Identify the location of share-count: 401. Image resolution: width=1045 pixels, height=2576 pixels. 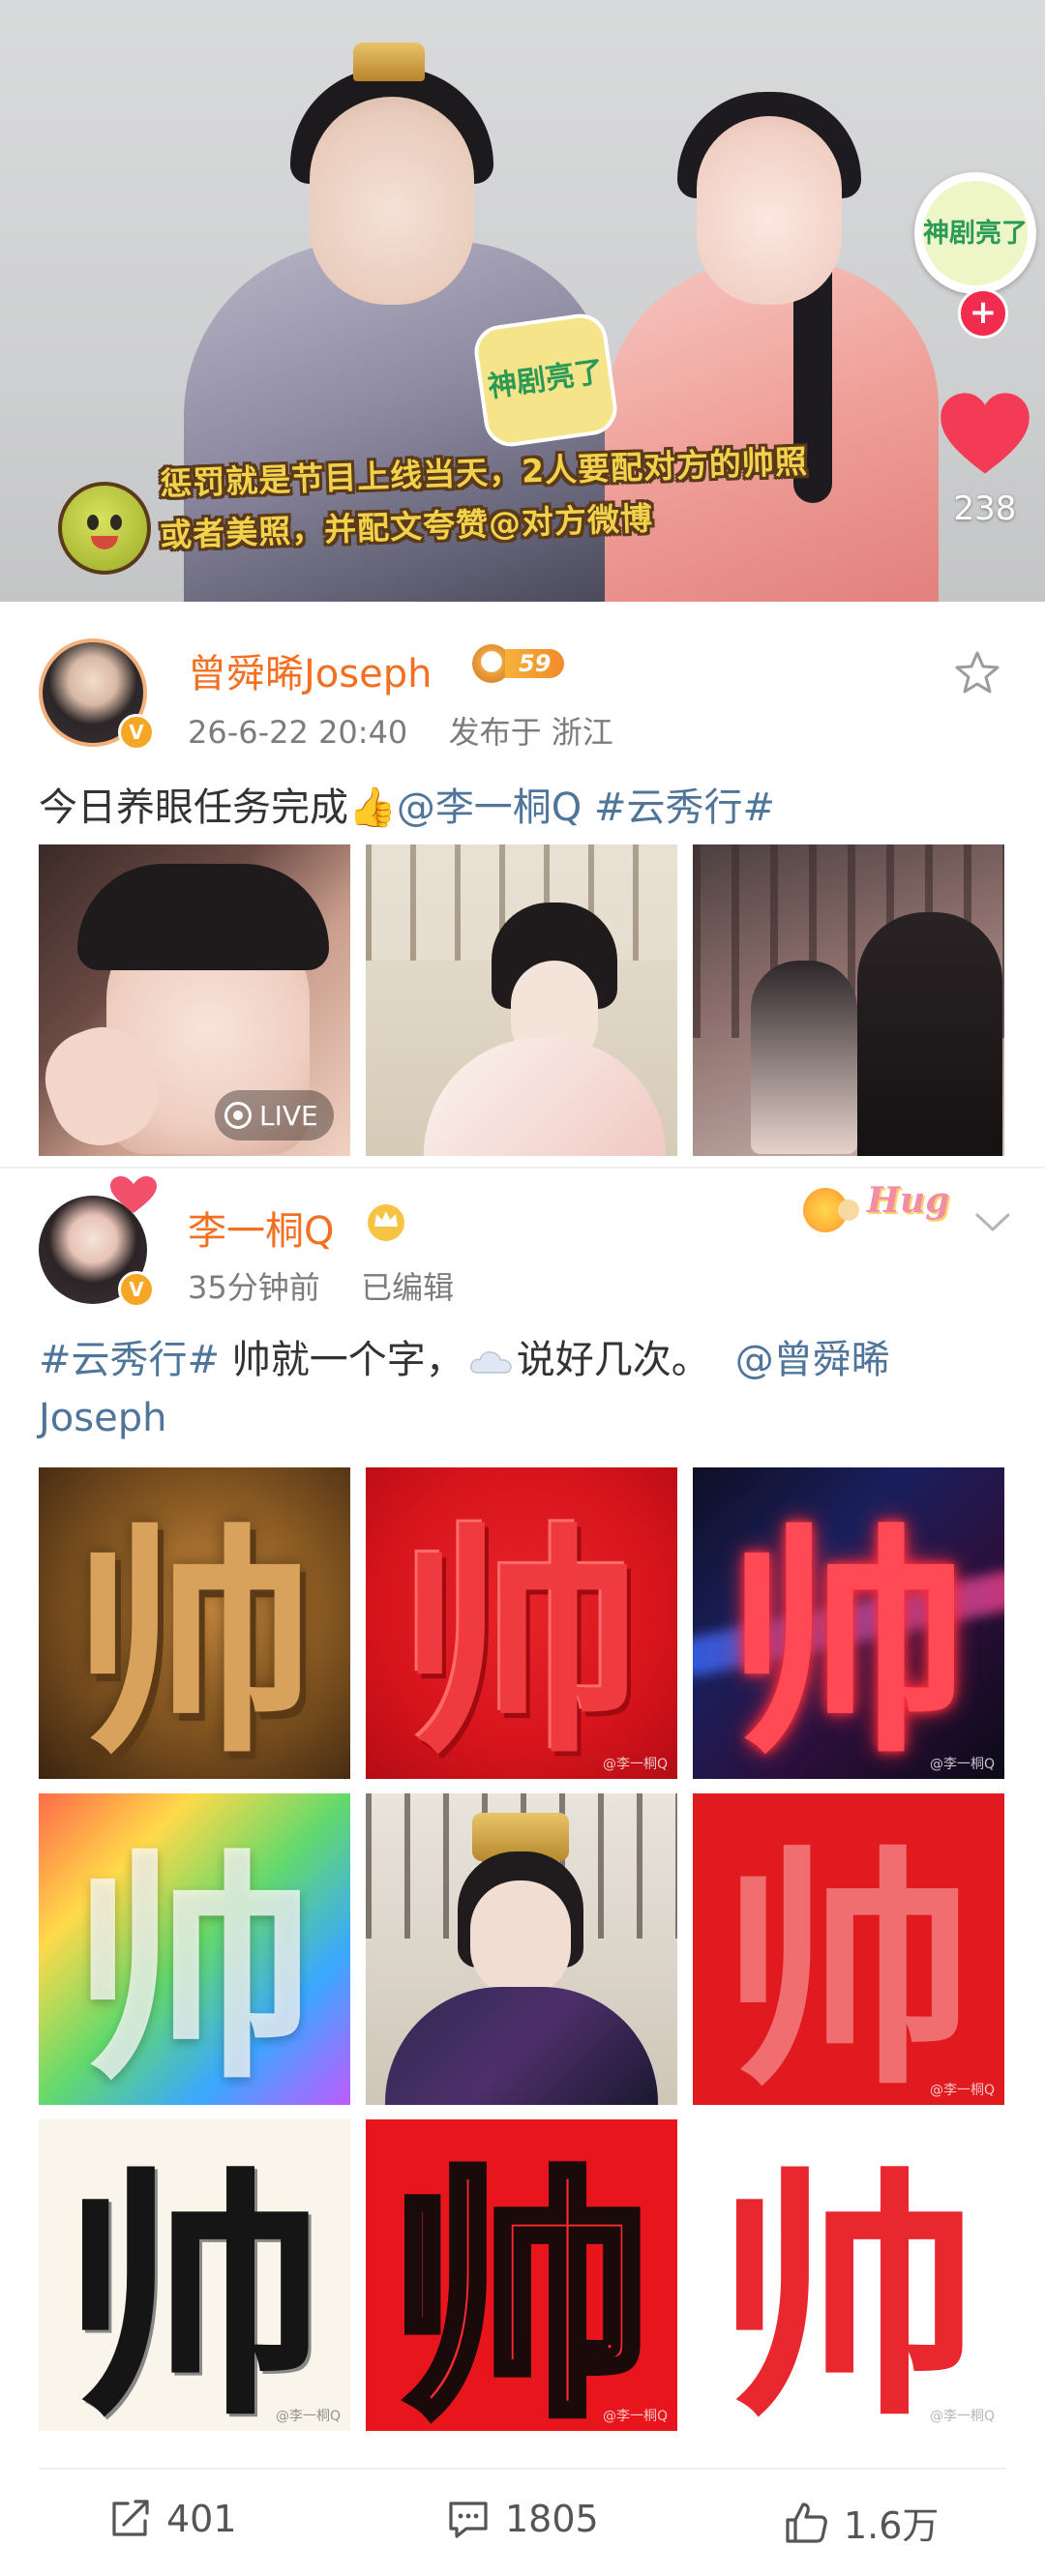
(201, 2519).